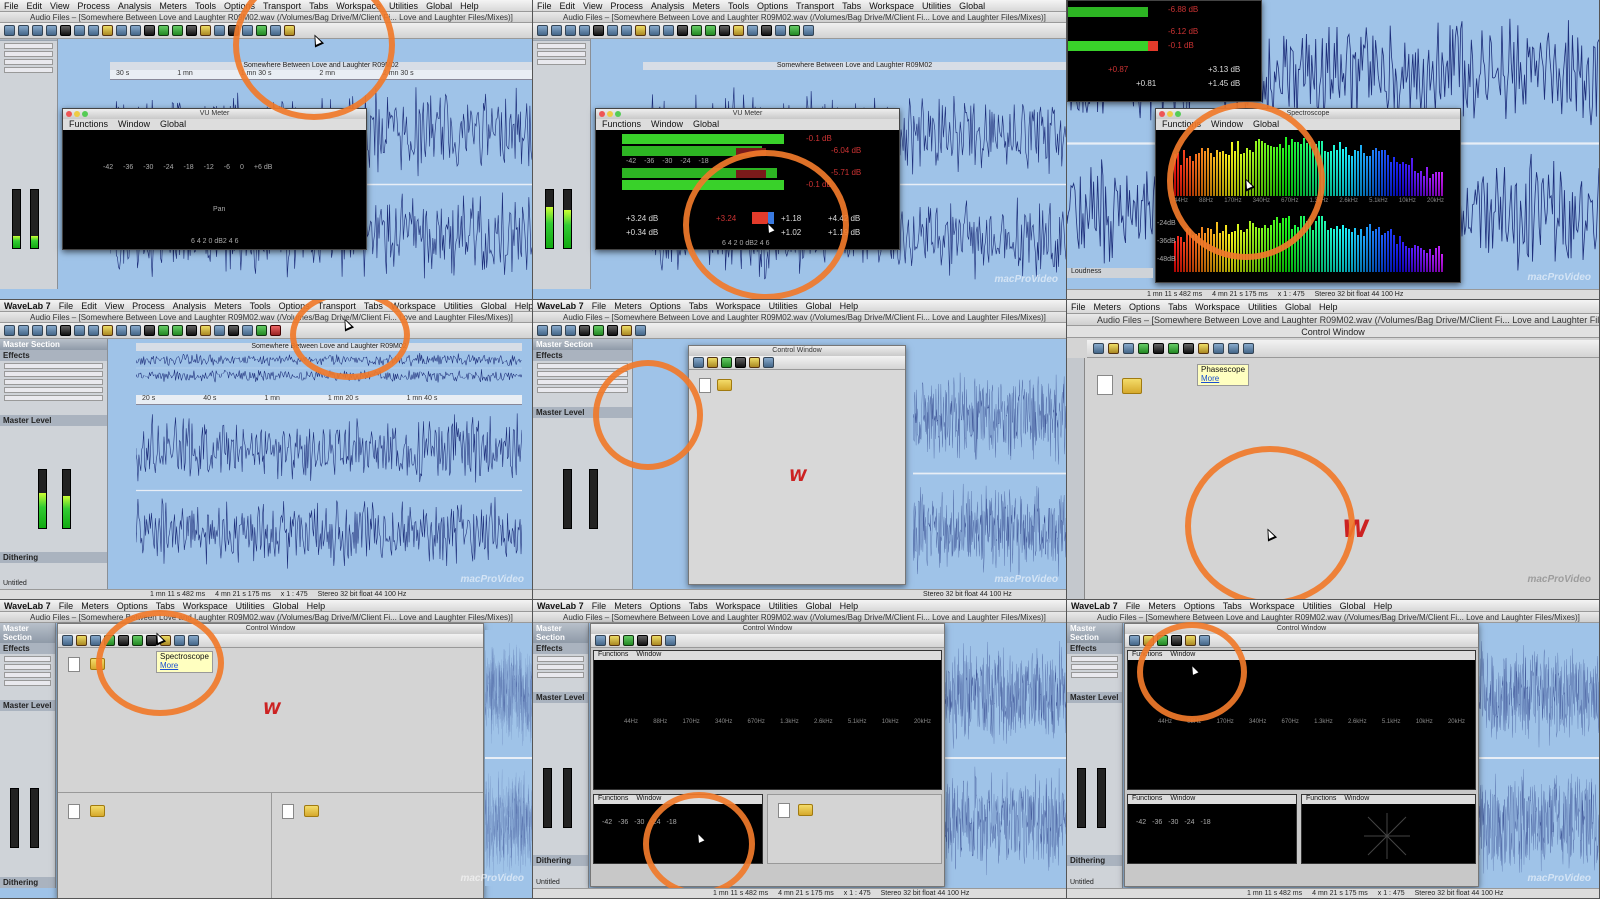  I want to click on minimize-icon, so click(1170, 114).